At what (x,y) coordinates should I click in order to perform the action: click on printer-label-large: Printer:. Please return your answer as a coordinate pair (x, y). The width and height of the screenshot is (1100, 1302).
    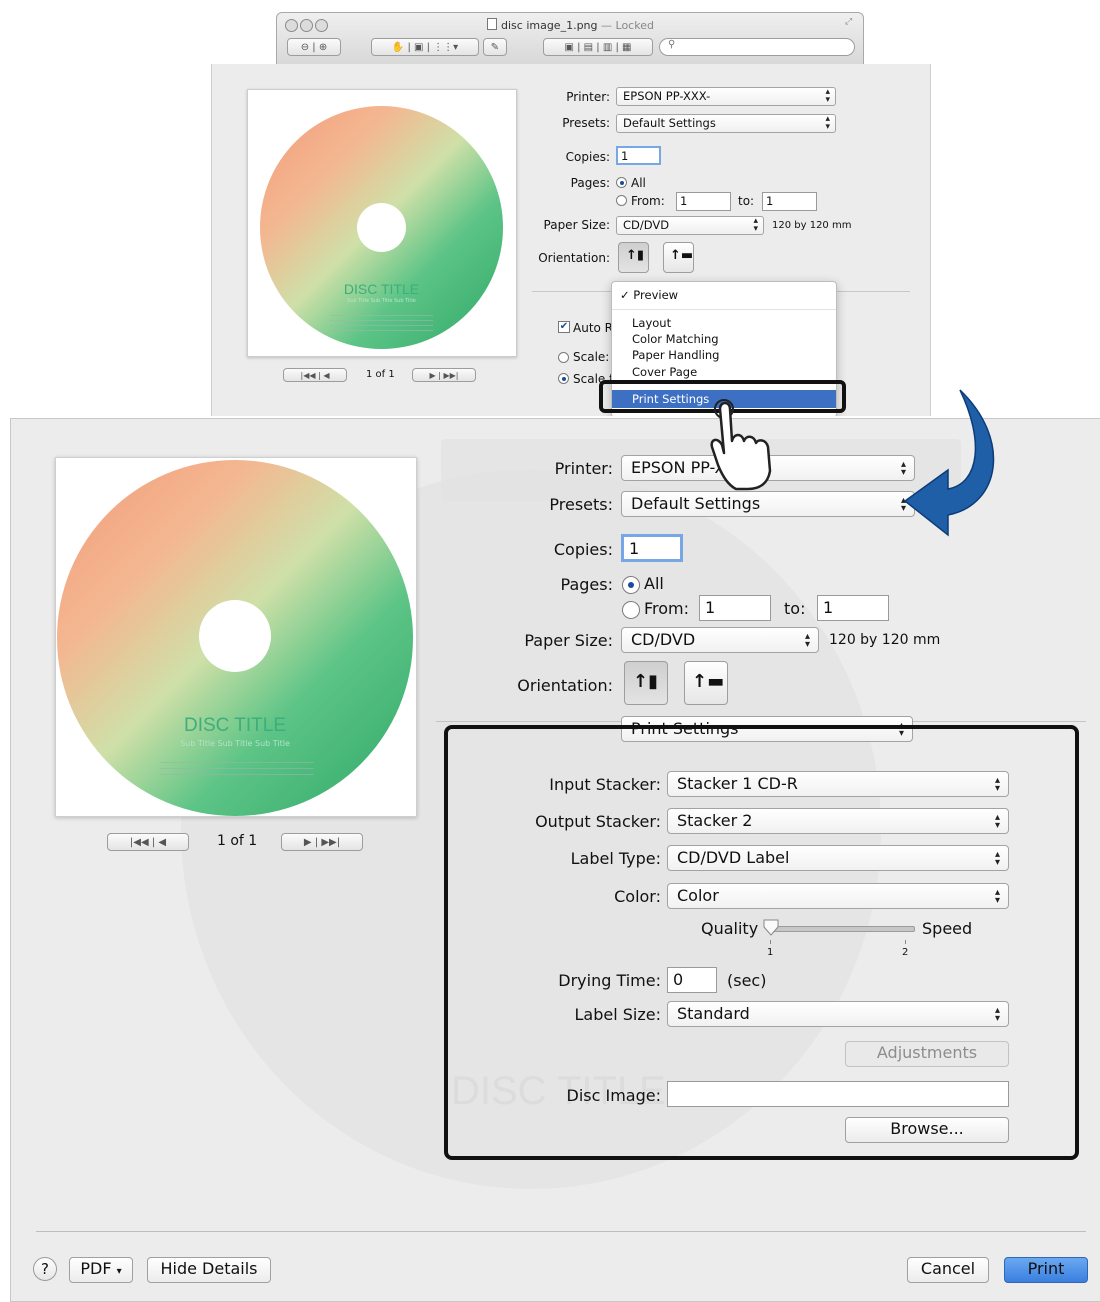
    Looking at the image, I should click on (583, 468).